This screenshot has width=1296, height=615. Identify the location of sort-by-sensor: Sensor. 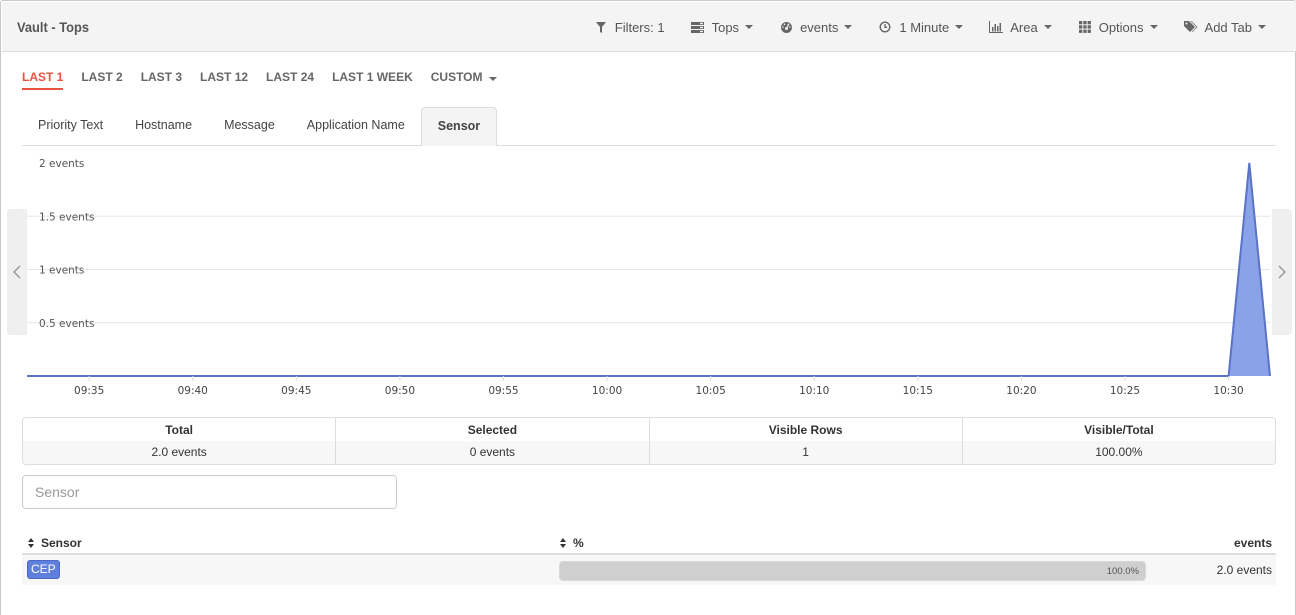
(55, 543).